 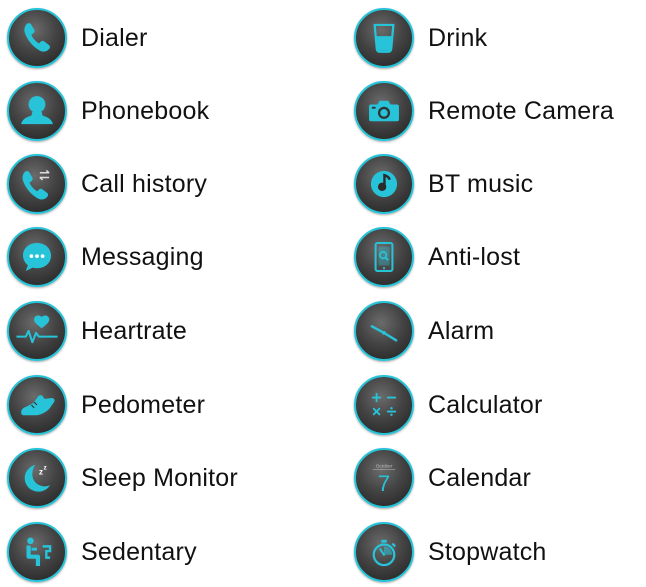 I want to click on moon-icon: zz, so click(x=37, y=478).